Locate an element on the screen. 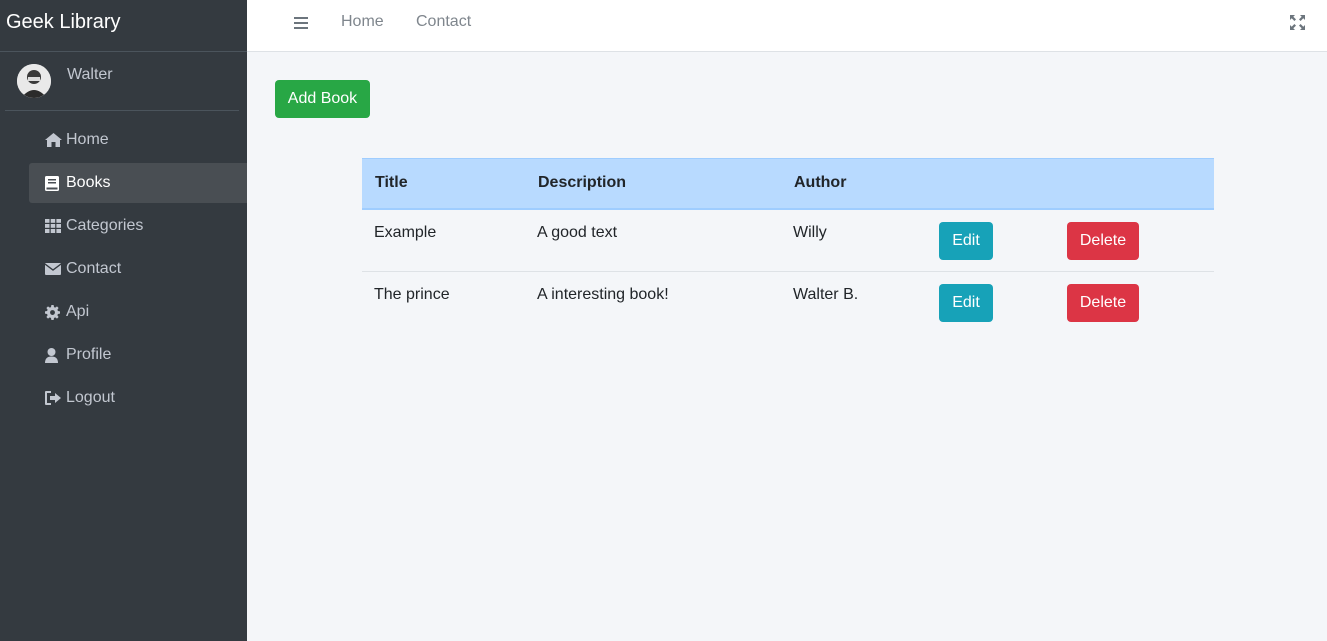  sidebar-item-label: Profile is located at coordinates (89, 354).